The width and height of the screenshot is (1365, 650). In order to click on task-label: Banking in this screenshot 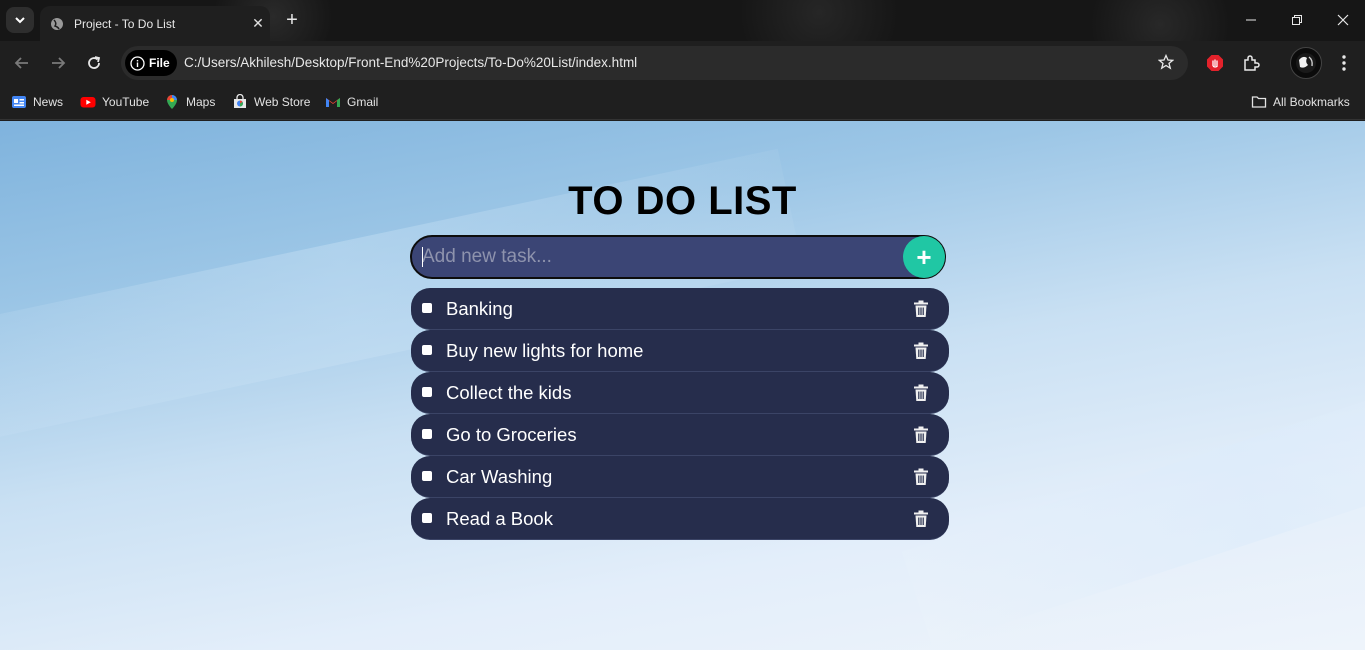, I will do `click(479, 308)`.